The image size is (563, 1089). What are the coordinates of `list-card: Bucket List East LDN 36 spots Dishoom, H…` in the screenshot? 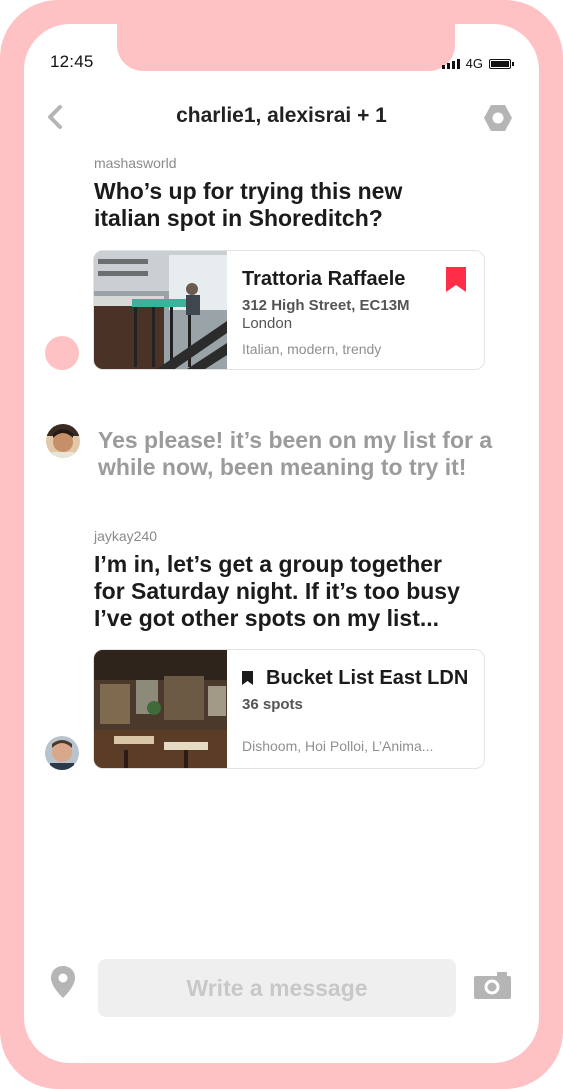 It's located at (289, 709).